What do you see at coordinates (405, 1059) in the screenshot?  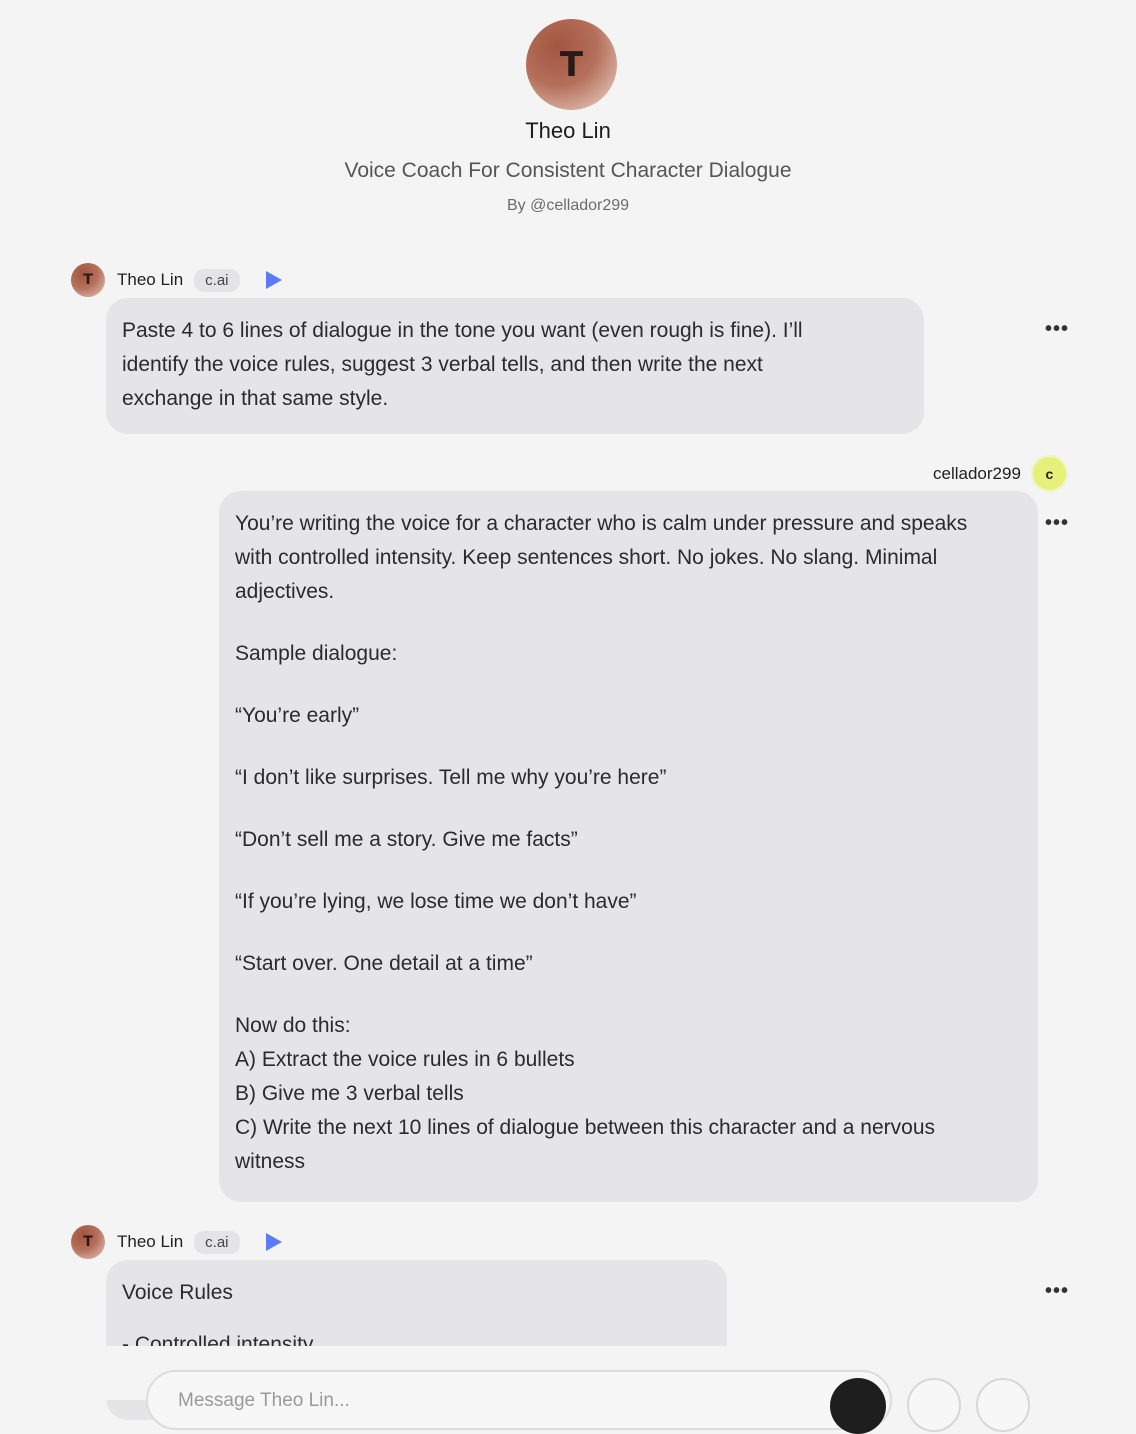 I see `message-line: A) Extract the voice rules in 6 bullets` at bounding box center [405, 1059].